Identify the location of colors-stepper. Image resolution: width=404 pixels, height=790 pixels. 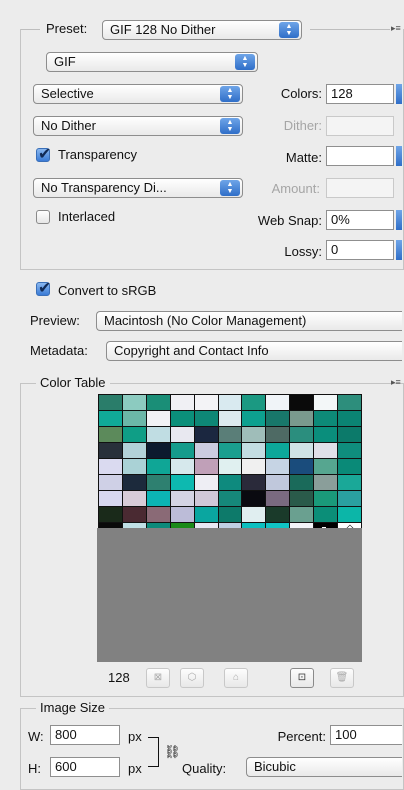
(399, 94).